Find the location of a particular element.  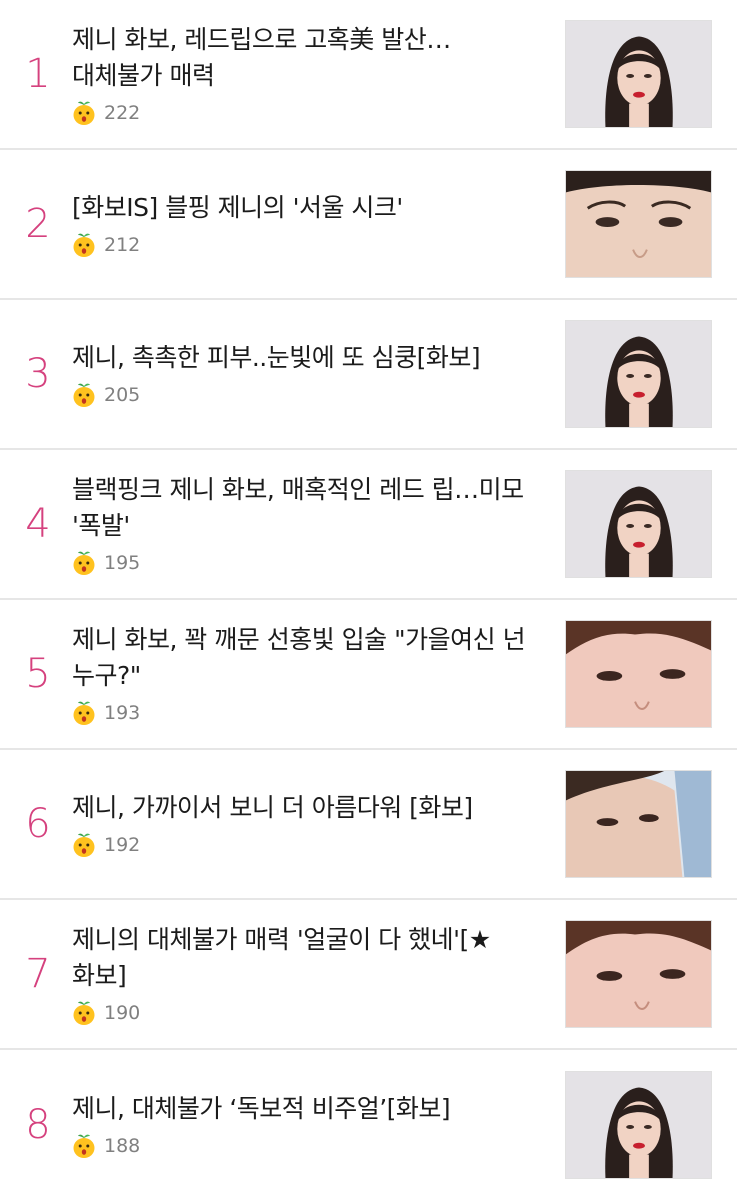

reaction-meta: 188 is located at coordinates (304, 1146).